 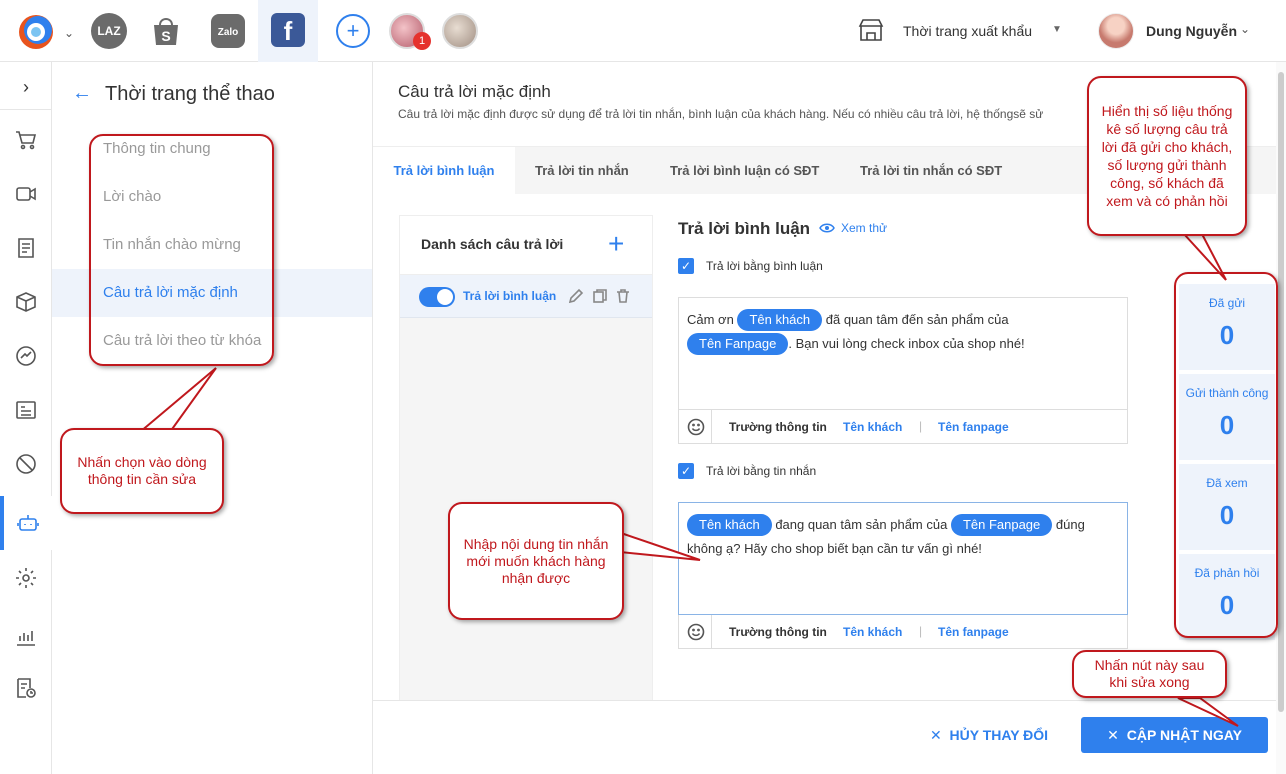 I want to click on list-item: Trả lời bình luận, so click(x=526, y=296).